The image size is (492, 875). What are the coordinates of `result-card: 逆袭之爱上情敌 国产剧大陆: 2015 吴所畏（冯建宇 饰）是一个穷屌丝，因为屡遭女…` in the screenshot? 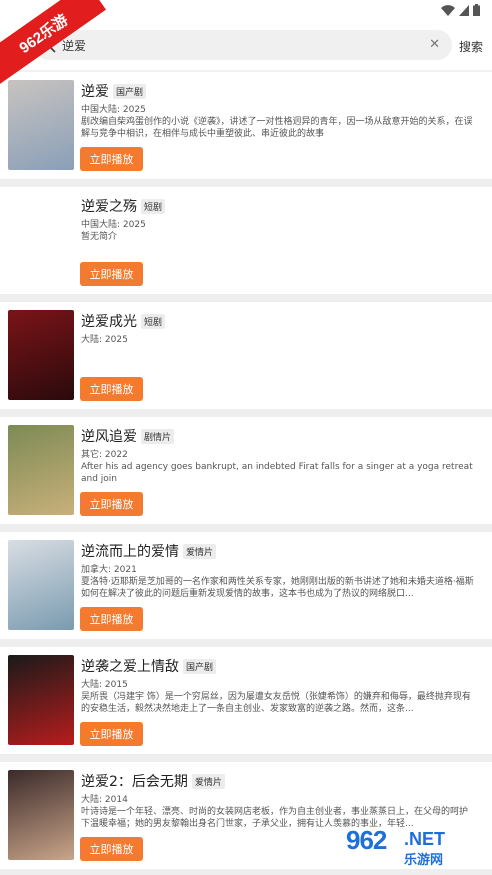 It's located at (246, 704).